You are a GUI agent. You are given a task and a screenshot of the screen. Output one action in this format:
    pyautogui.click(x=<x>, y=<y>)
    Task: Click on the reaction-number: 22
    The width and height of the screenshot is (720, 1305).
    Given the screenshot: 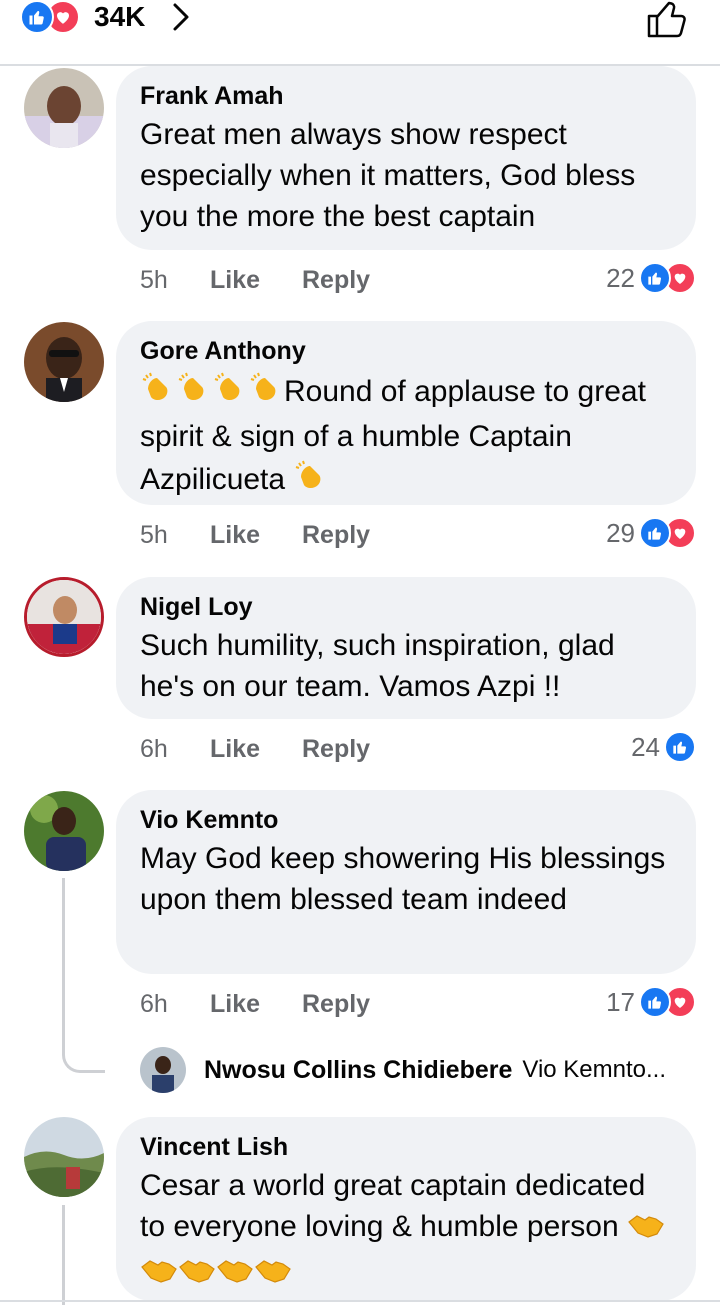 What is the action you would take?
    pyautogui.click(x=620, y=277)
    